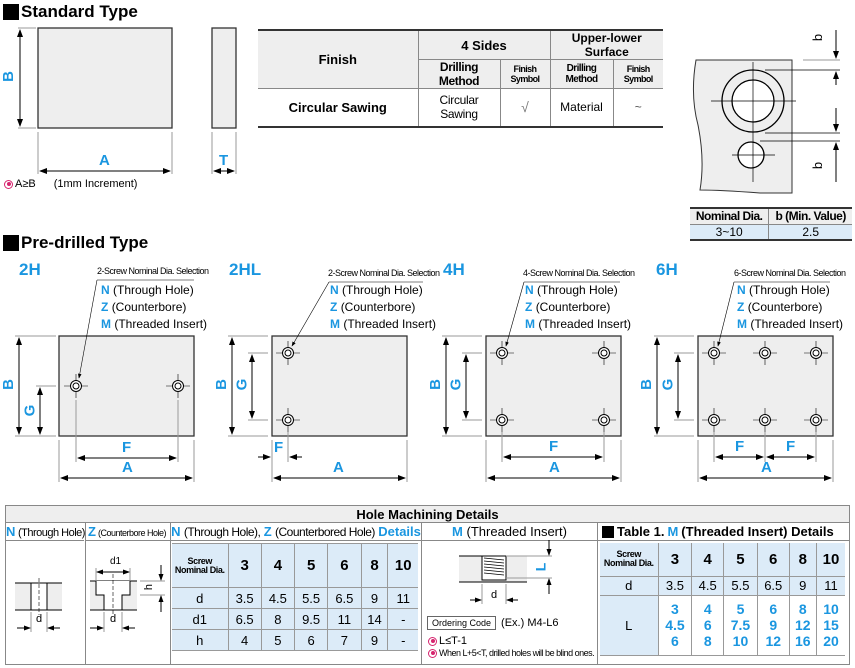  I want to click on t1-dia-6: 6, so click(773, 560).